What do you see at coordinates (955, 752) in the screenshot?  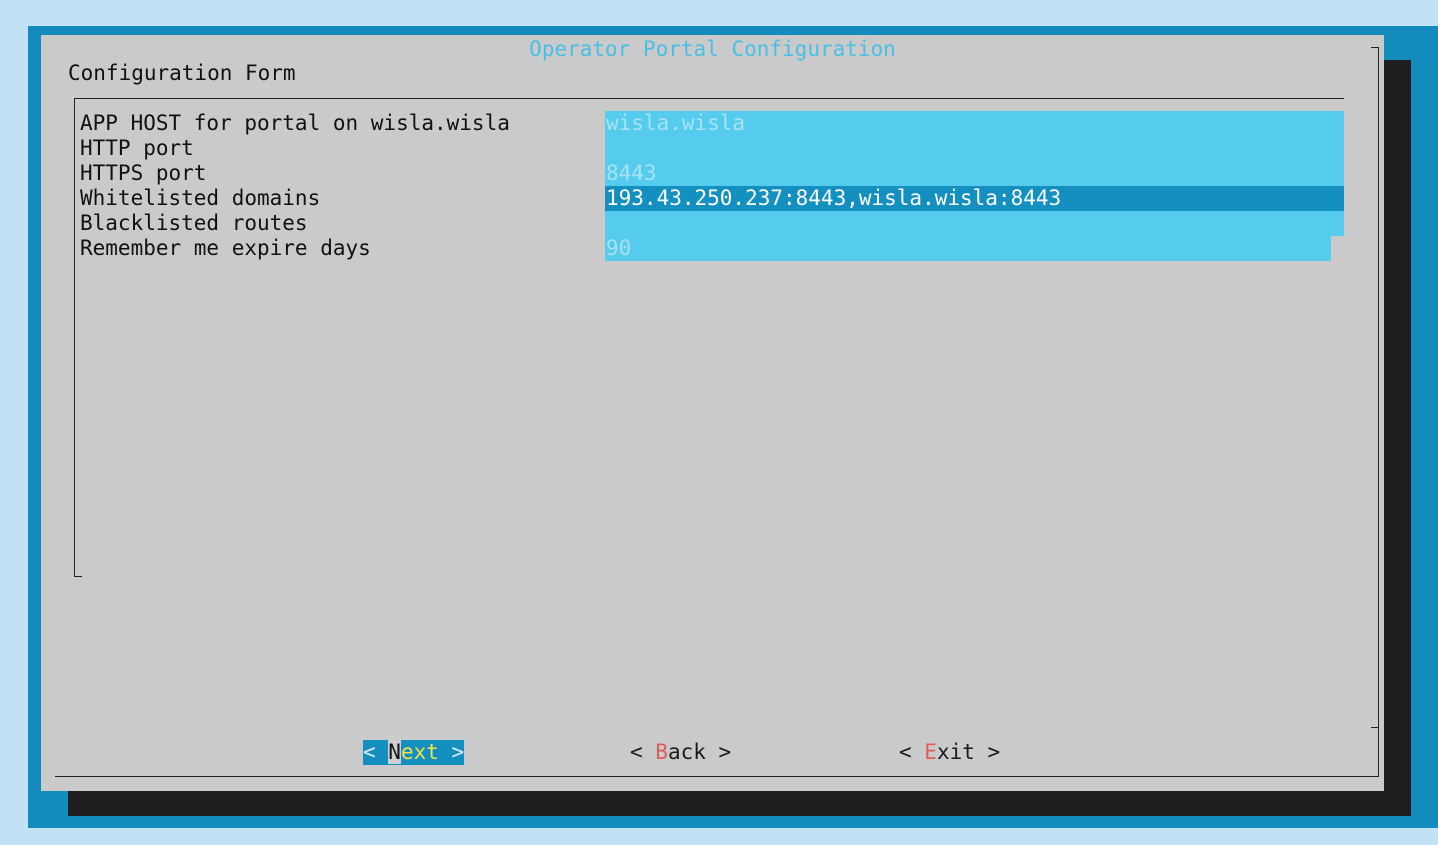 I see `exit-label: xit` at bounding box center [955, 752].